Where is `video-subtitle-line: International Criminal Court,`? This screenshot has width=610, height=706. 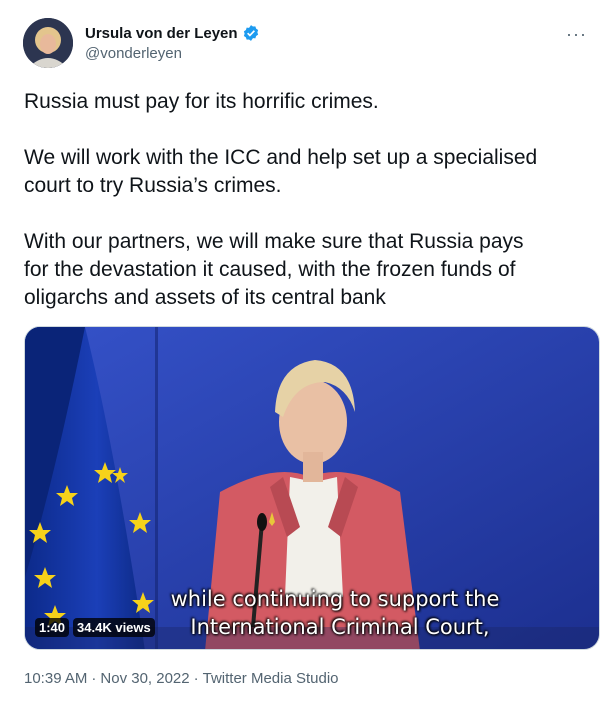
video-subtitle-line: International Criminal Court, is located at coordinates (340, 627).